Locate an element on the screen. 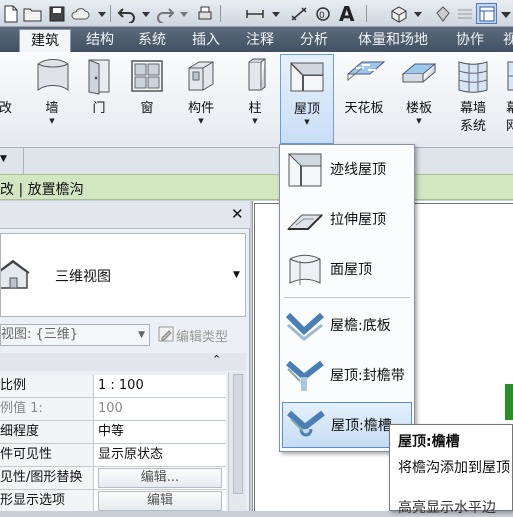 Image resolution: width=513 pixels, height=517 pixels. save-icon is located at coordinates (56, 13).